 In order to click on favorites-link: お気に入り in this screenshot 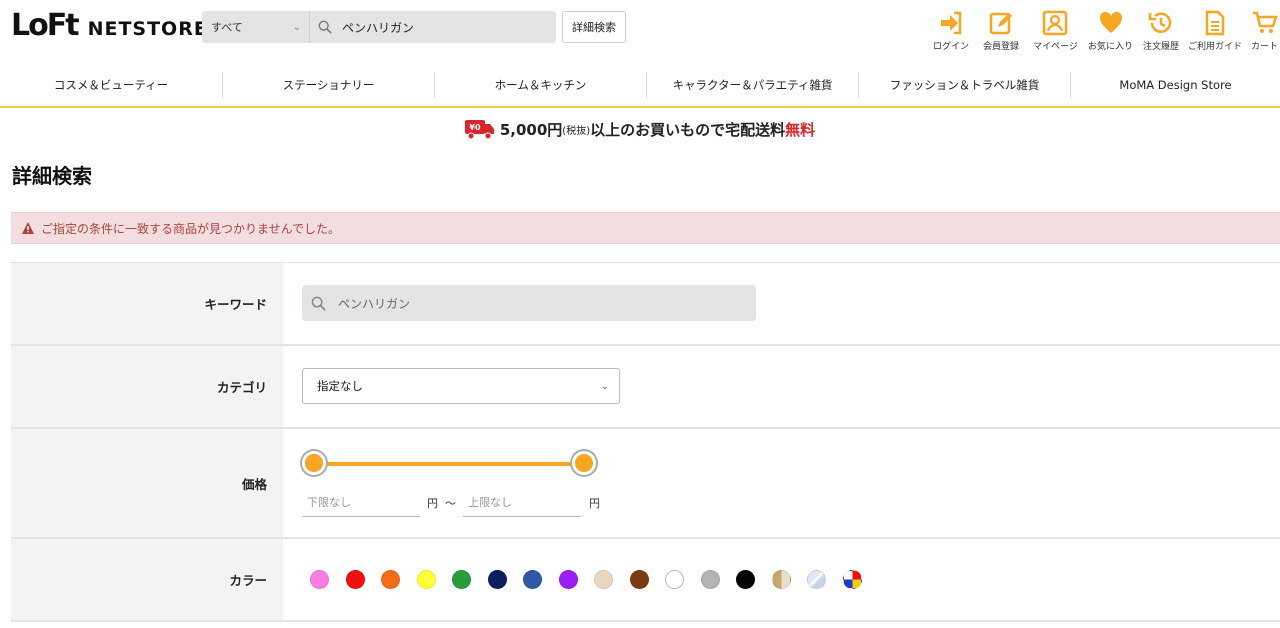, I will do `click(1110, 31)`.